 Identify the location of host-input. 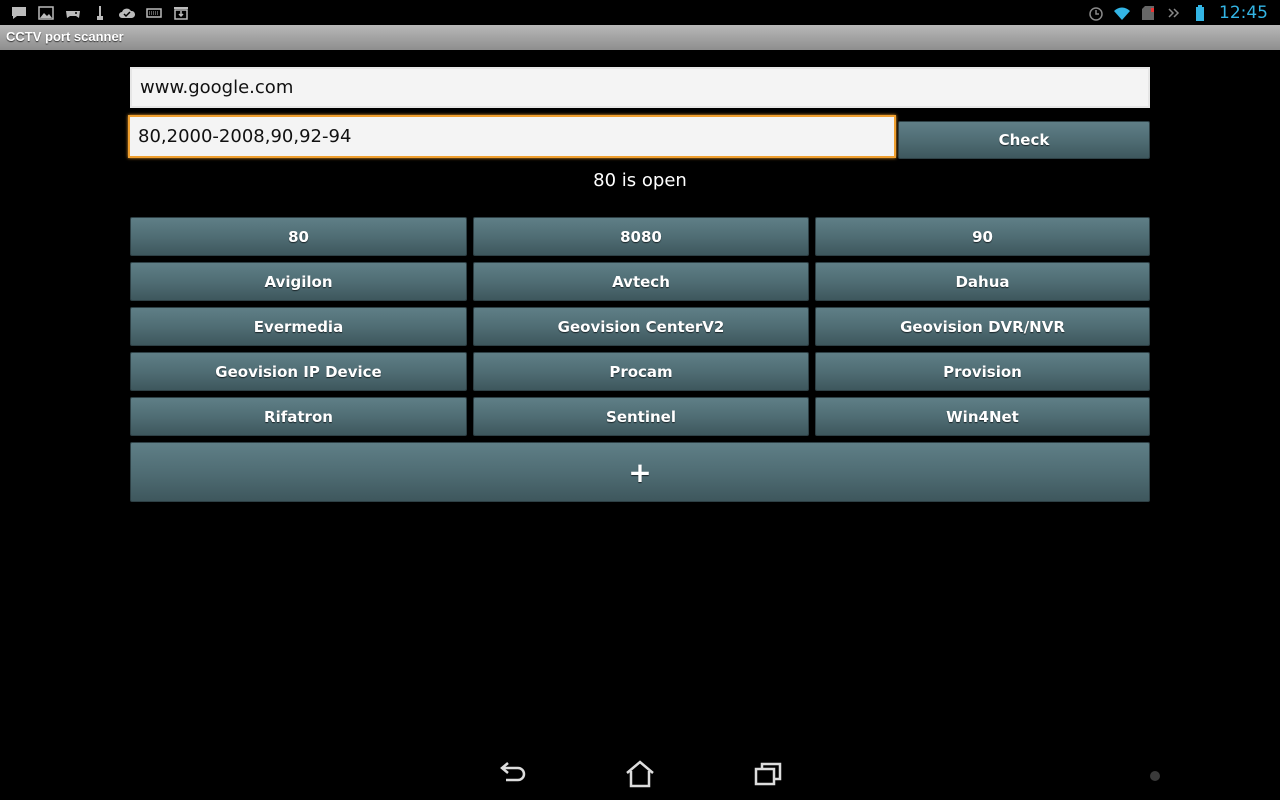
(640, 87).